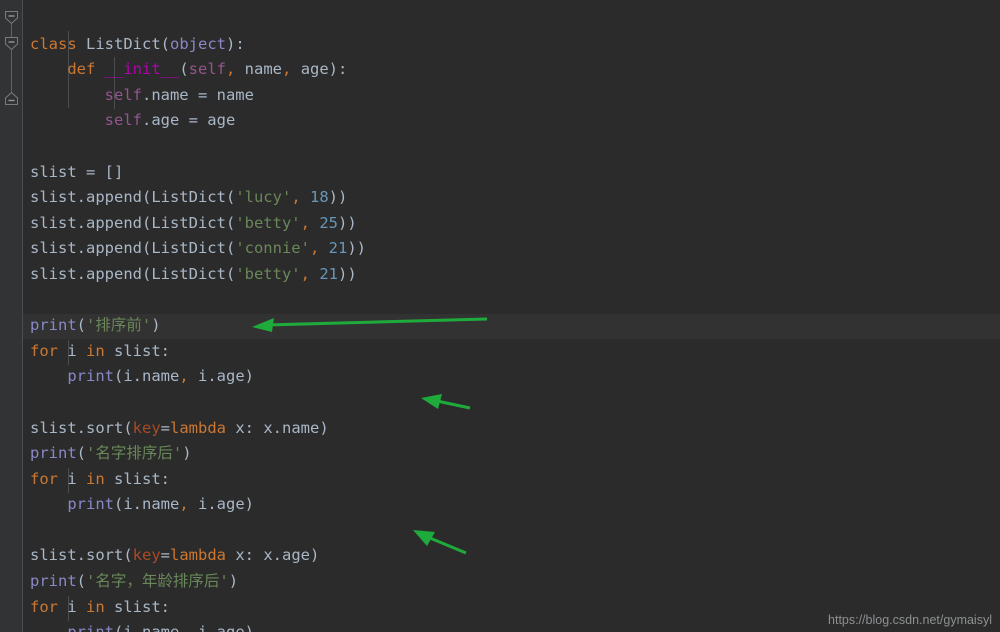 This screenshot has width=1000, height=632. Describe the element at coordinates (22, 316) in the screenshot. I see `gutter-separator` at that location.